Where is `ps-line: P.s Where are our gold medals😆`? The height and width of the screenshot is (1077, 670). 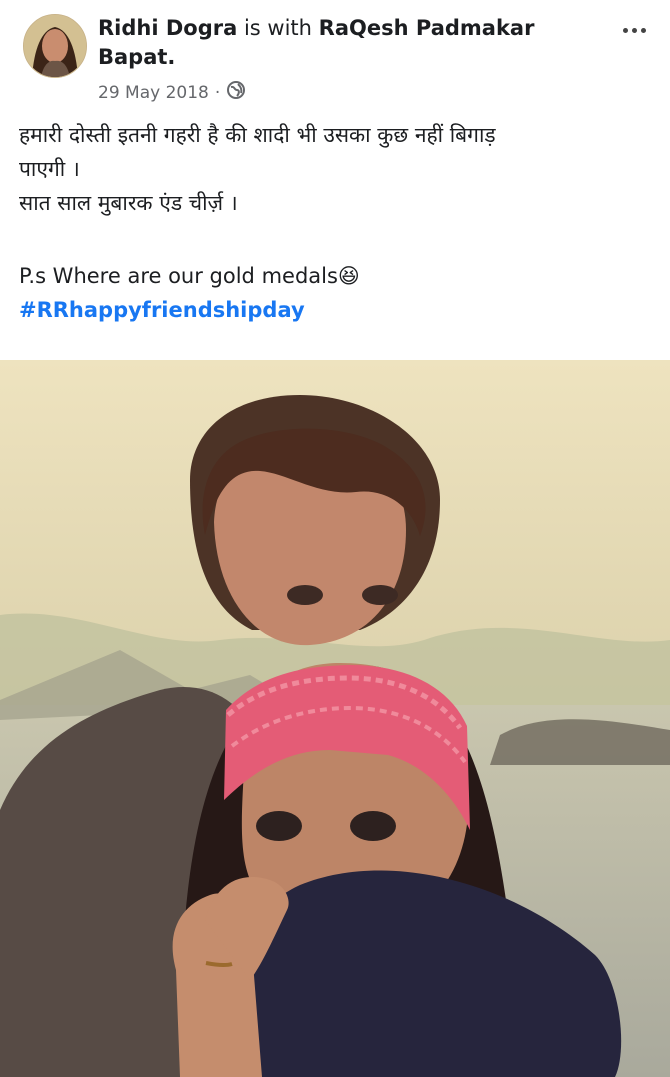 ps-line: P.s Where are our gold medals😆 is located at coordinates (334, 276).